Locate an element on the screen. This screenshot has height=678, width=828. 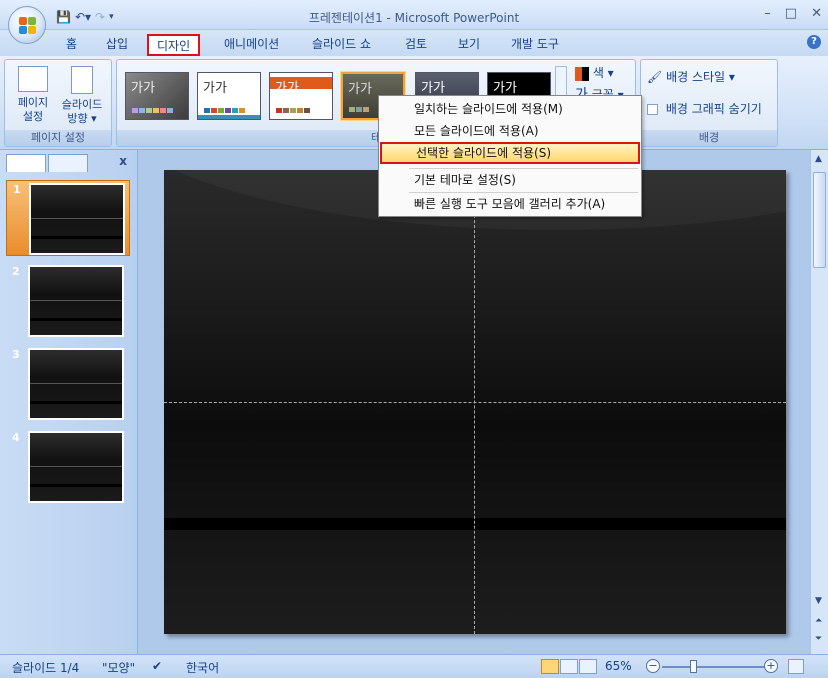
previous-slide-icon: ⏶ is located at coordinates (818, 621).